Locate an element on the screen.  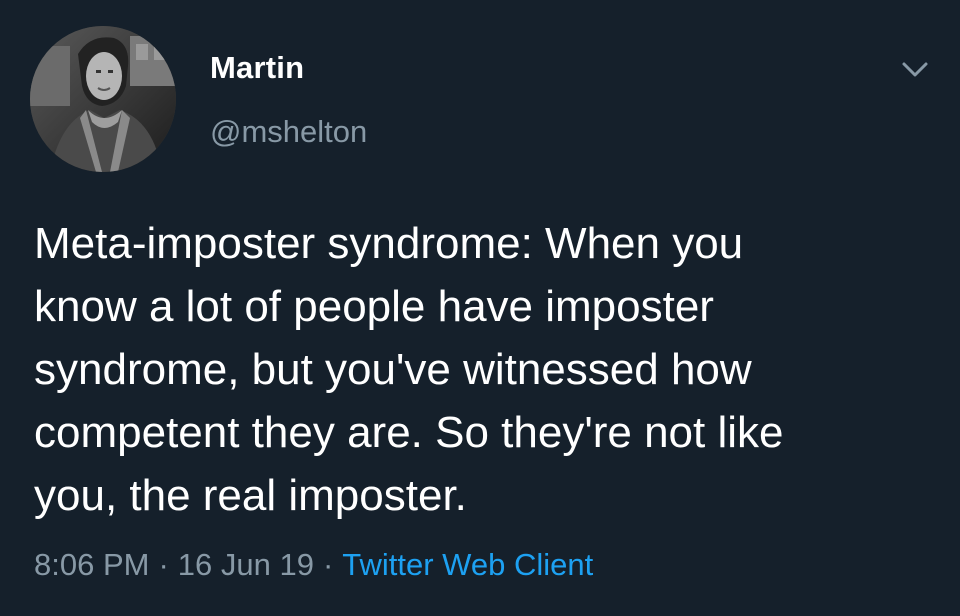
tweet-time: 8:06 PM is located at coordinates (91, 564).